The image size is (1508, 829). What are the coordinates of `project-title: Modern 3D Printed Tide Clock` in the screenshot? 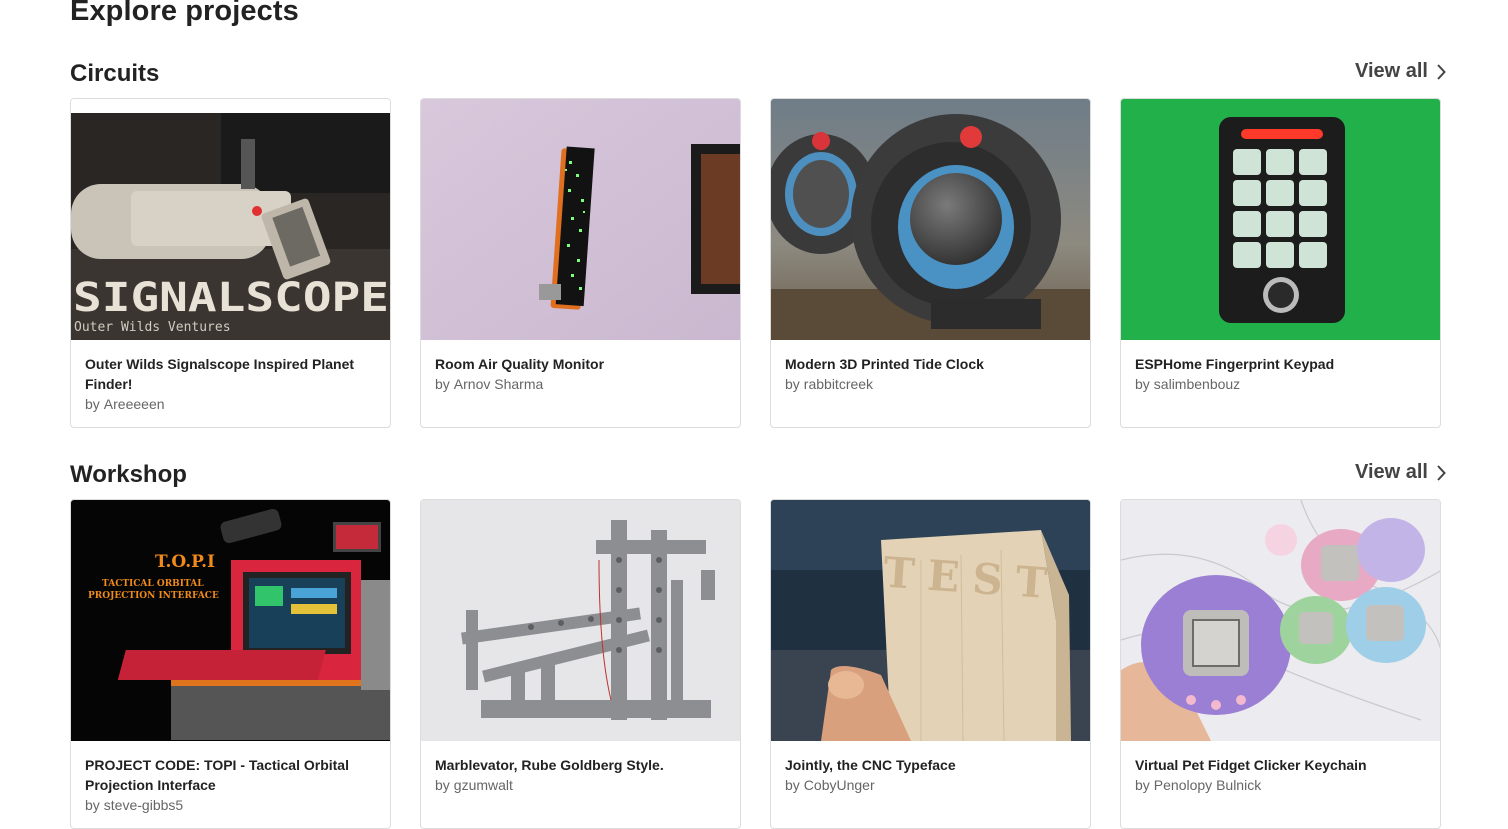 It's located at (930, 364).